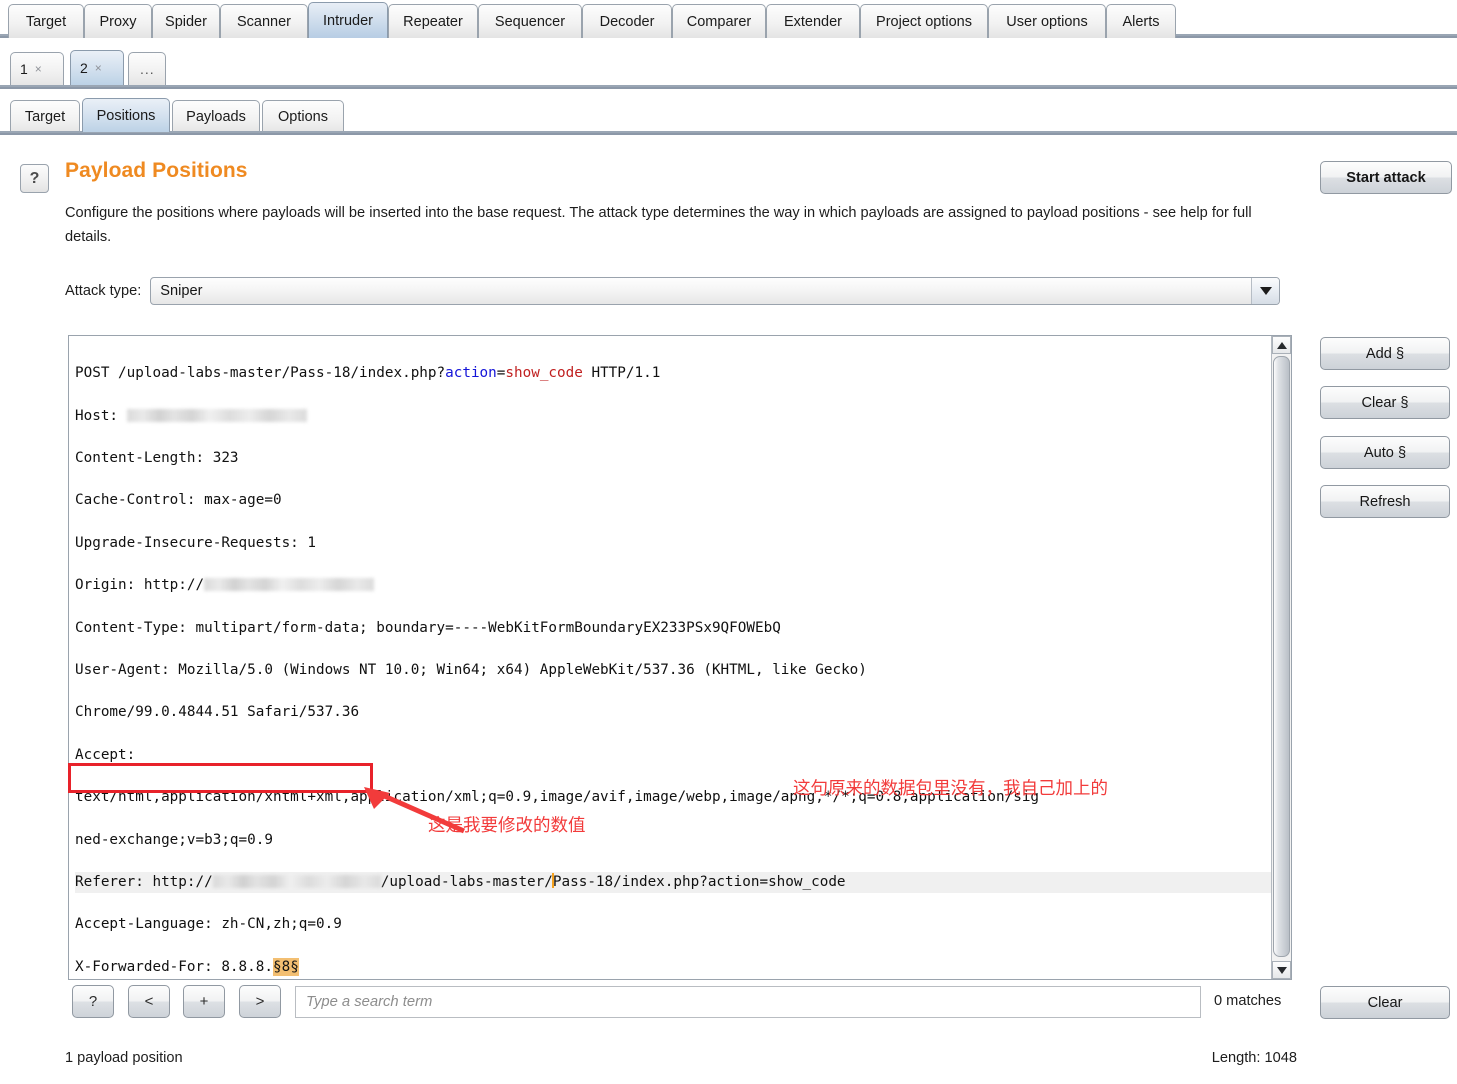 The image size is (1457, 1084). I want to click on tab-panel-positions: Positions, so click(126, 115).